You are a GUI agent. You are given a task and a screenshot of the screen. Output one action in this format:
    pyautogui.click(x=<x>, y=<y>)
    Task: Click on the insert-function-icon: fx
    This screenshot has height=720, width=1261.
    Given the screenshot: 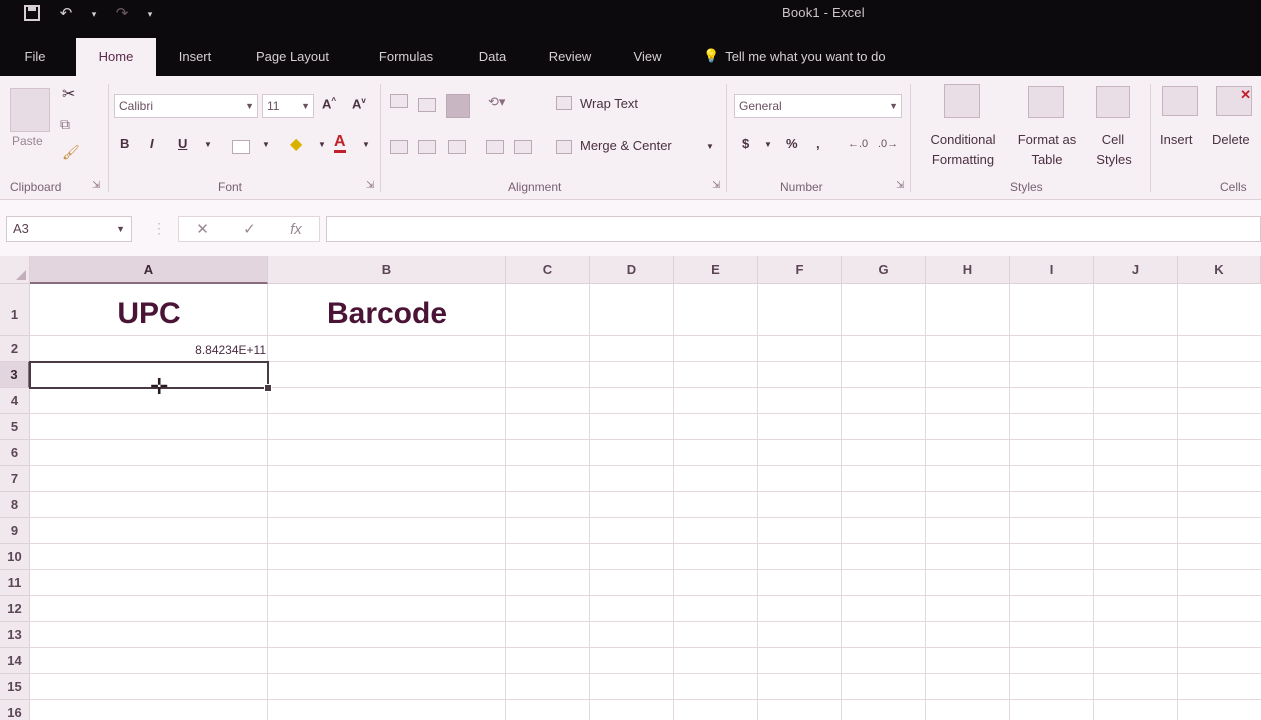 What is the action you would take?
    pyautogui.click(x=296, y=229)
    